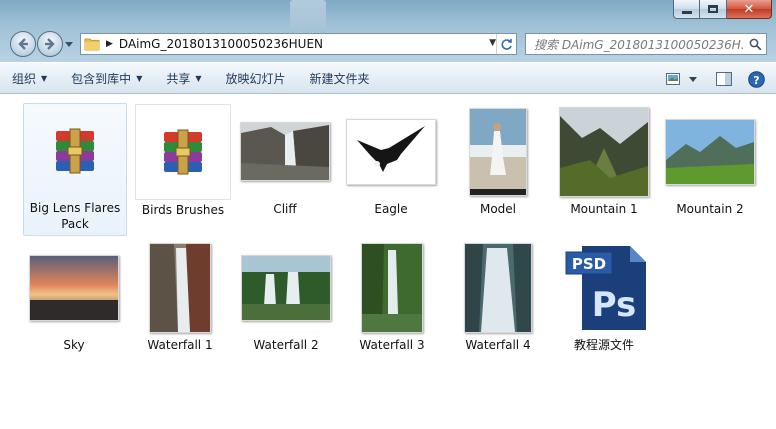 This screenshot has height=429, width=776. I want to click on file-name: Waterfall 1, so click(180, 345).